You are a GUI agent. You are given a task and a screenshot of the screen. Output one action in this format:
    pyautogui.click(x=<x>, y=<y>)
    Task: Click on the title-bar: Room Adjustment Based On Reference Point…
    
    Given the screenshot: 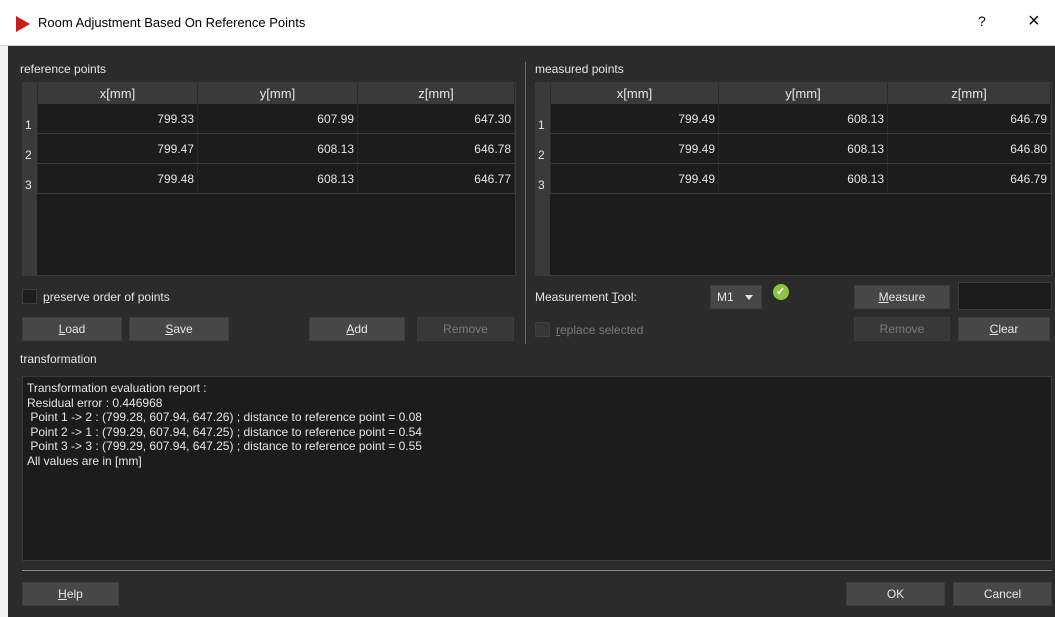 What is the action you would take?
    pyautogui.click(x=527, y=23)
    